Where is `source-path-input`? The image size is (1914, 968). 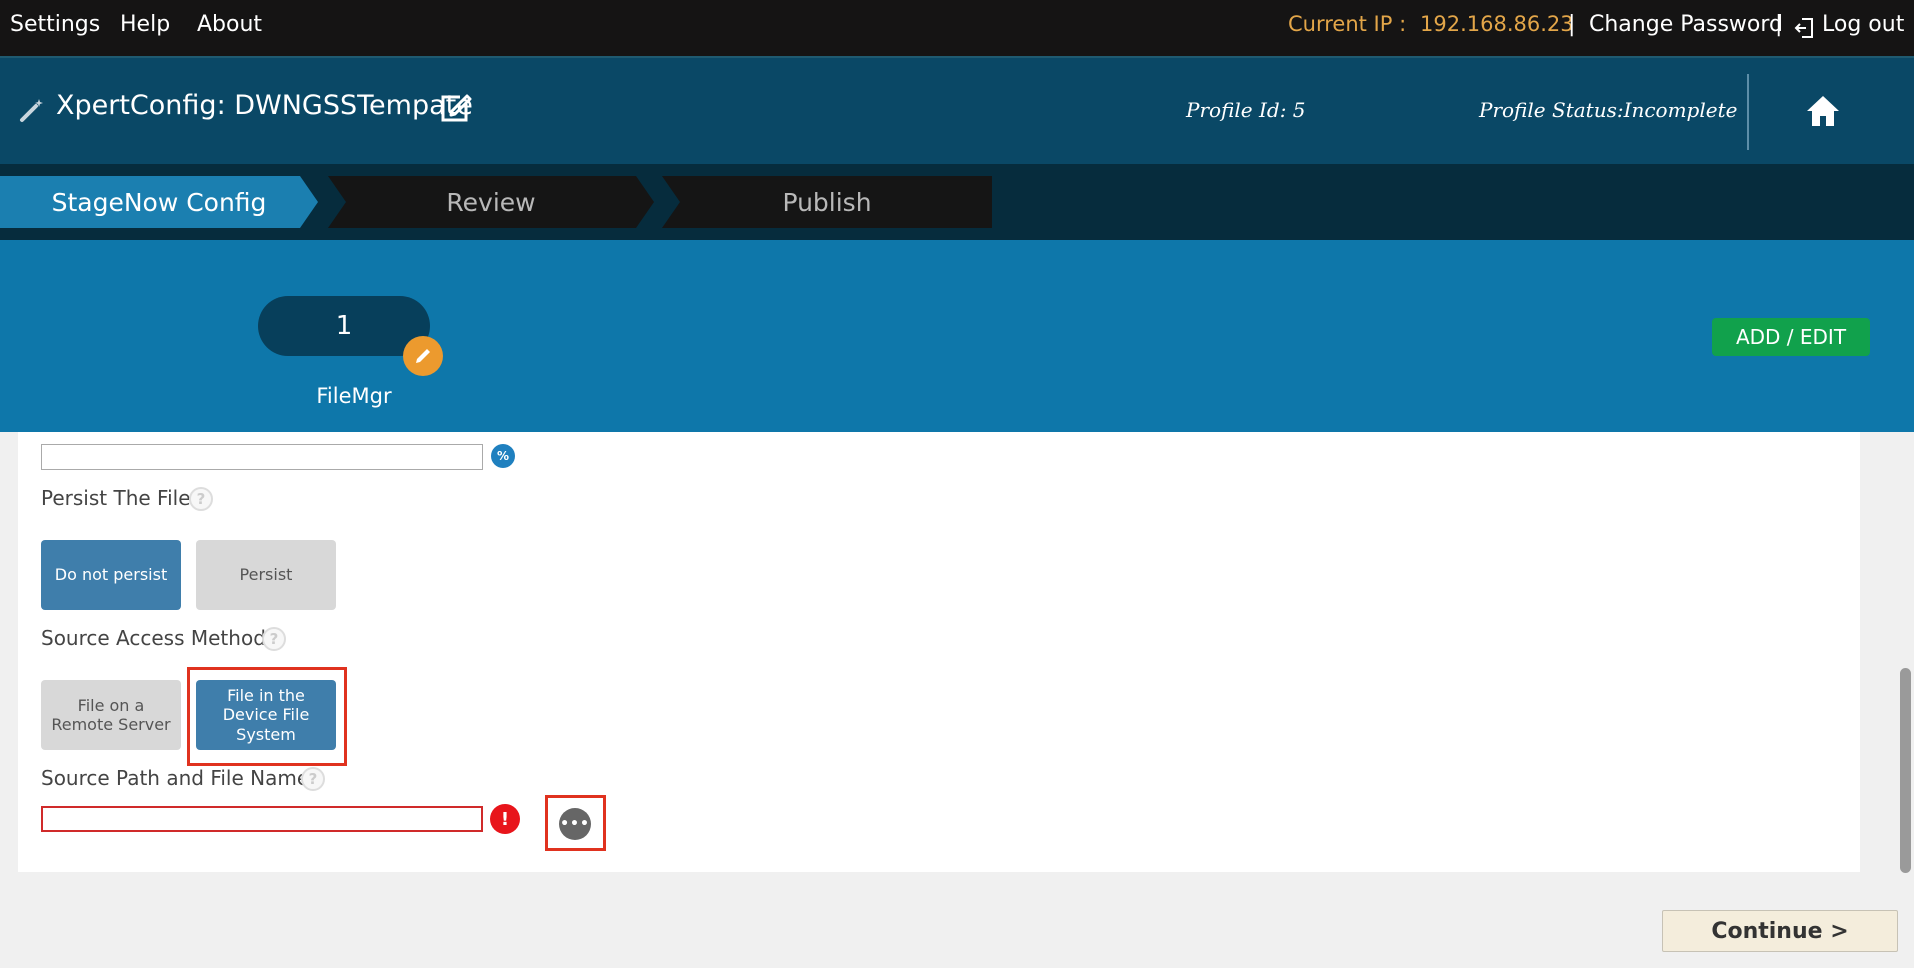
source-path-input is located at coordinates (262, 819).